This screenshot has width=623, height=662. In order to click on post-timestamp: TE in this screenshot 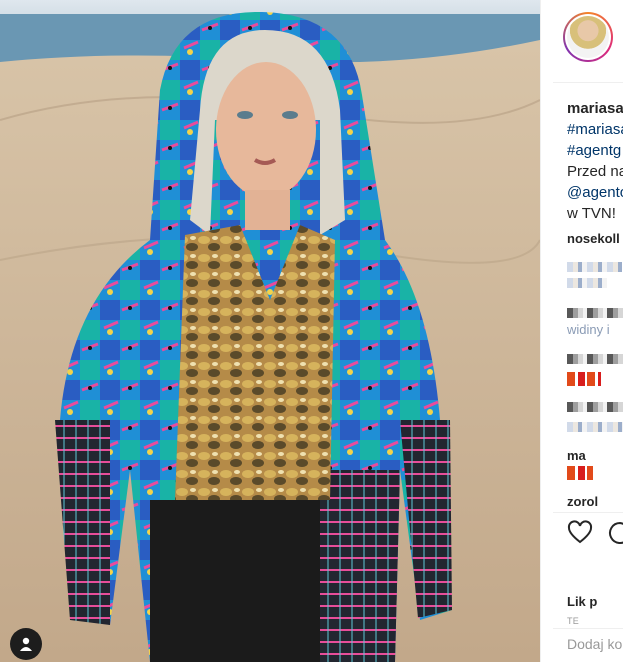, I will do `click(573, 621)`.